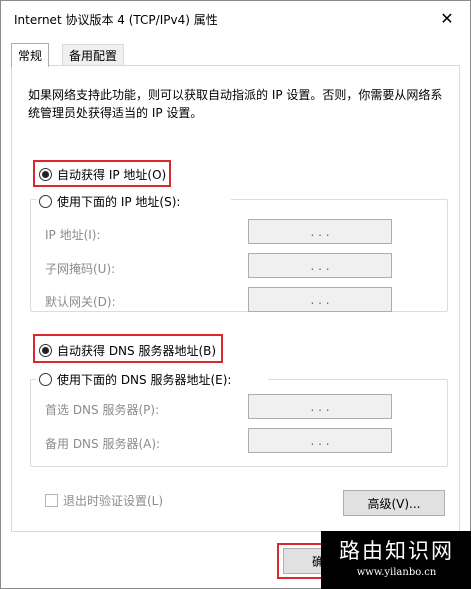  Describe the element at coordinates (103, 444) in the screenshot. I see `alternate-dns-label: 备用 DNS 服务器(A):` at that location.